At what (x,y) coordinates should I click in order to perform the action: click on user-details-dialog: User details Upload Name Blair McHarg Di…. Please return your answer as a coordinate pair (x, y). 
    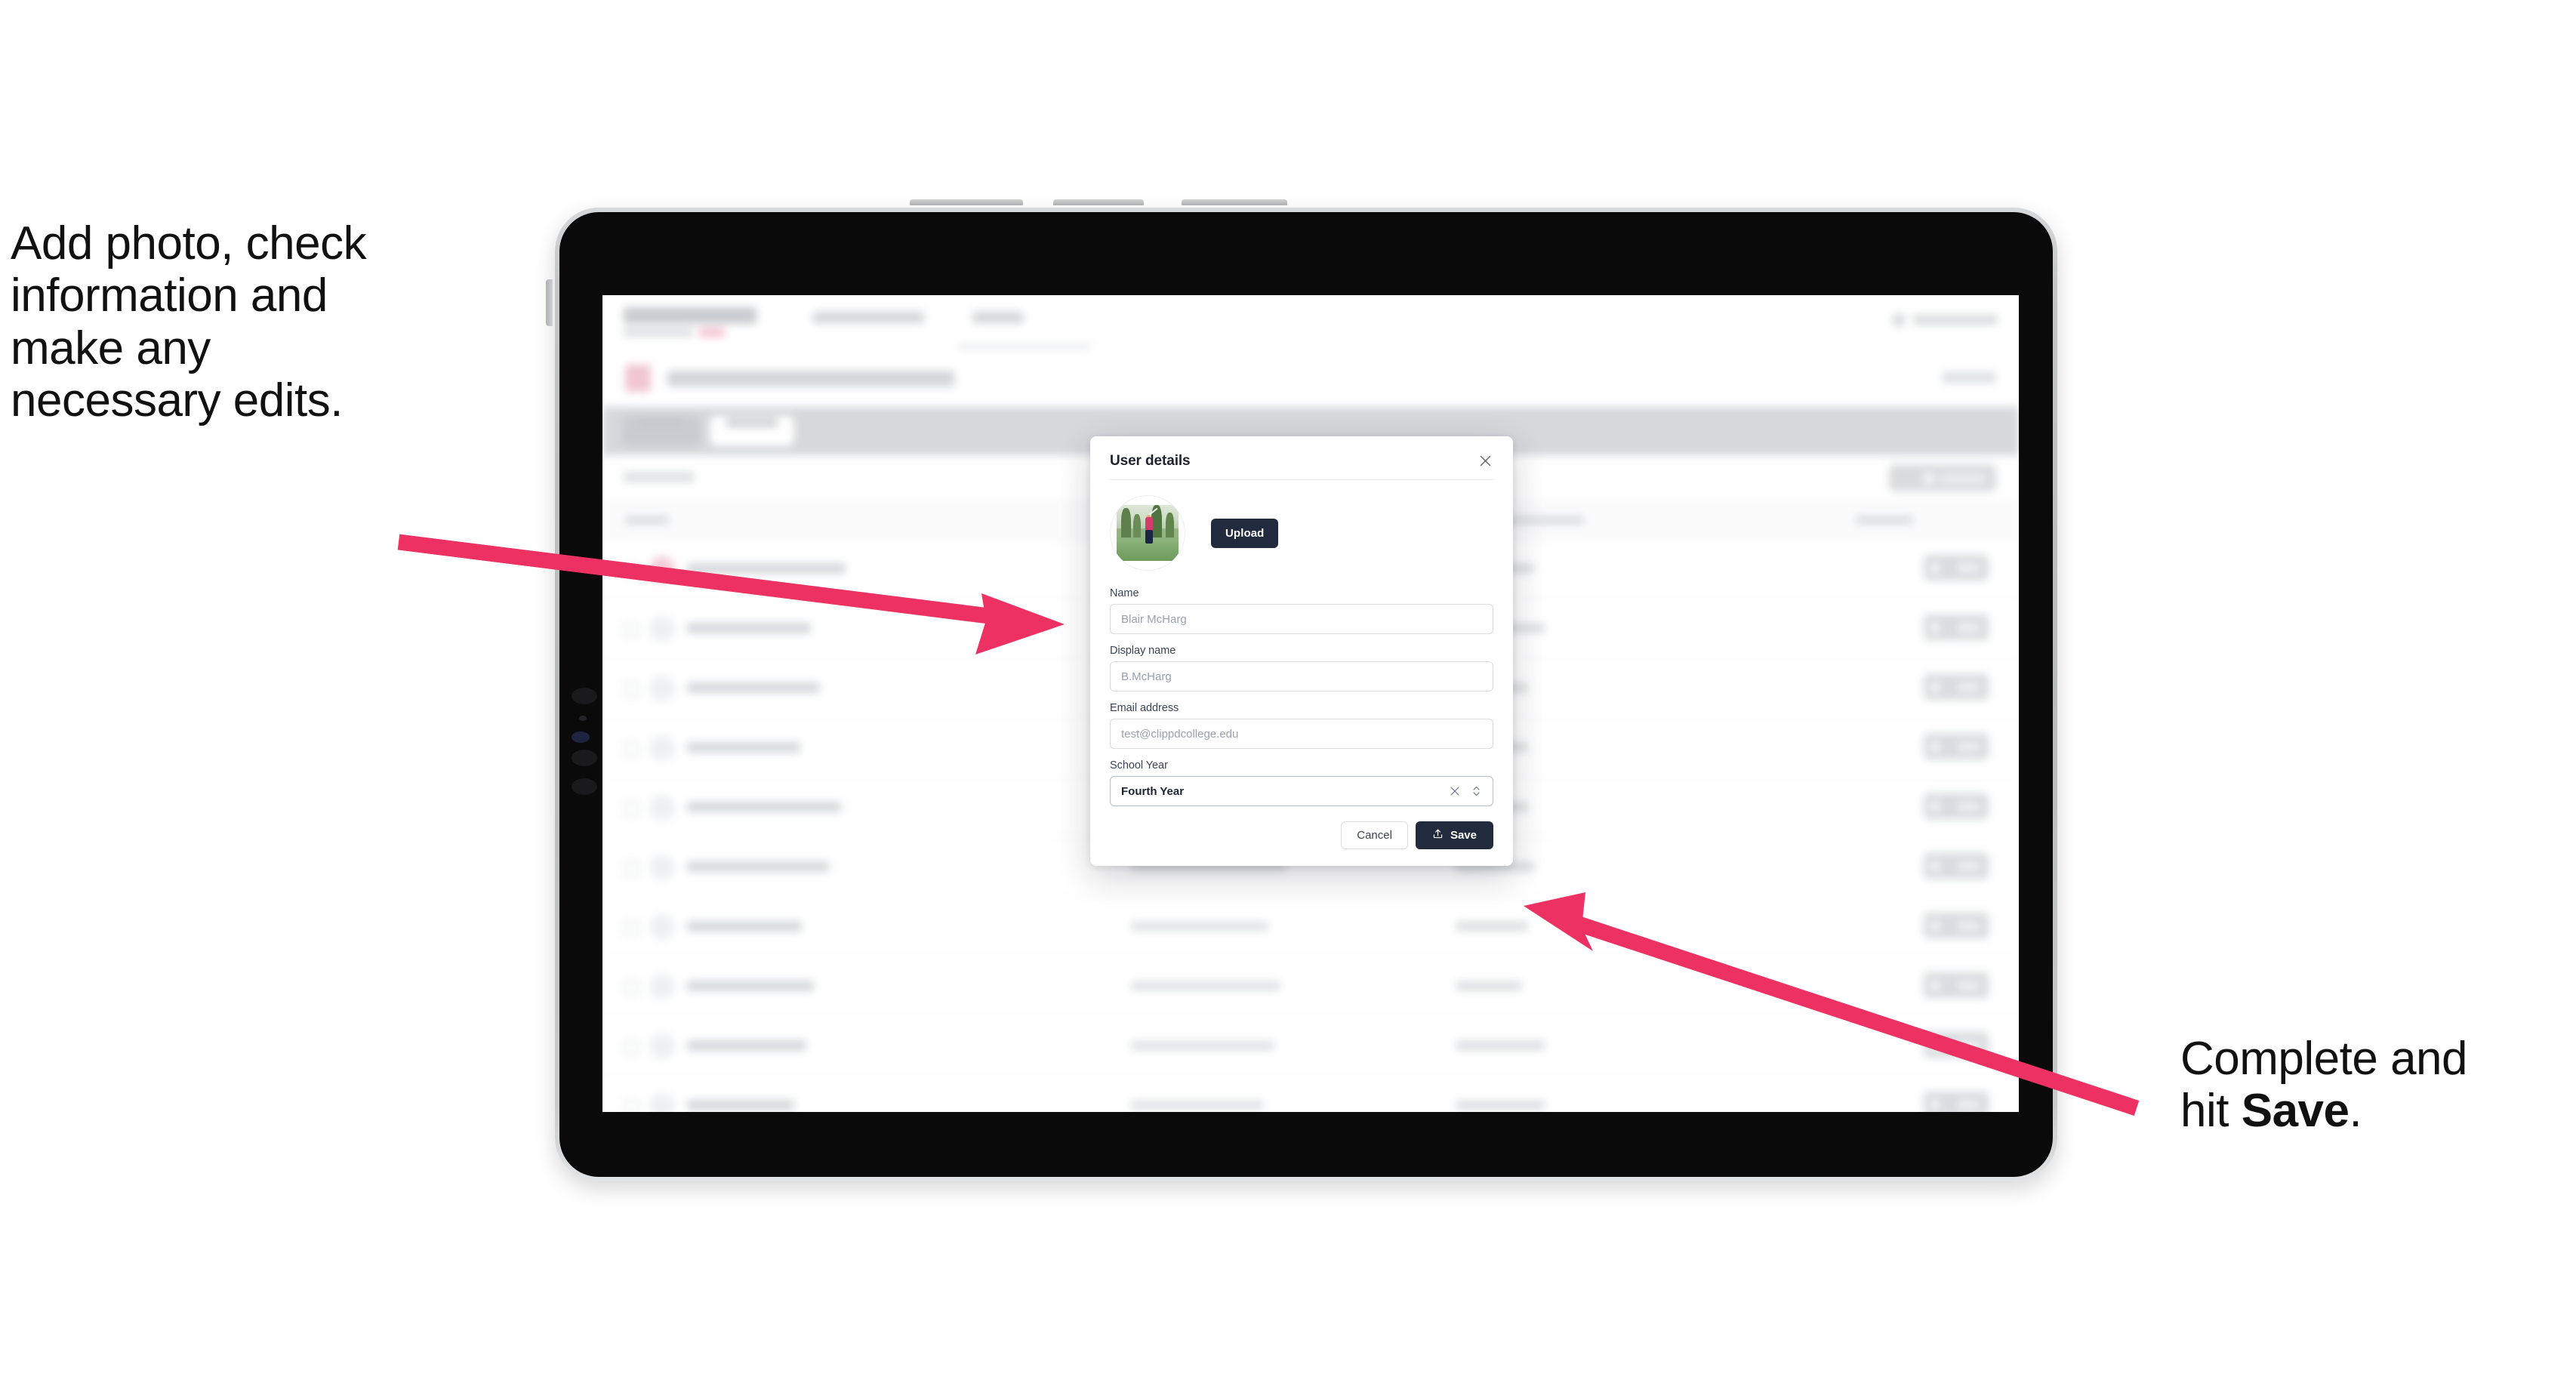
    Looking at the image, I should click on (1301, 651).